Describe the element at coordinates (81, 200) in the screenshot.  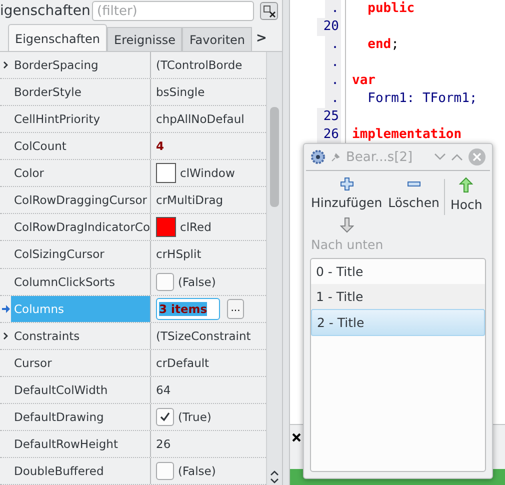
I see `property-name: ColRowDraggingCursor` at that location.